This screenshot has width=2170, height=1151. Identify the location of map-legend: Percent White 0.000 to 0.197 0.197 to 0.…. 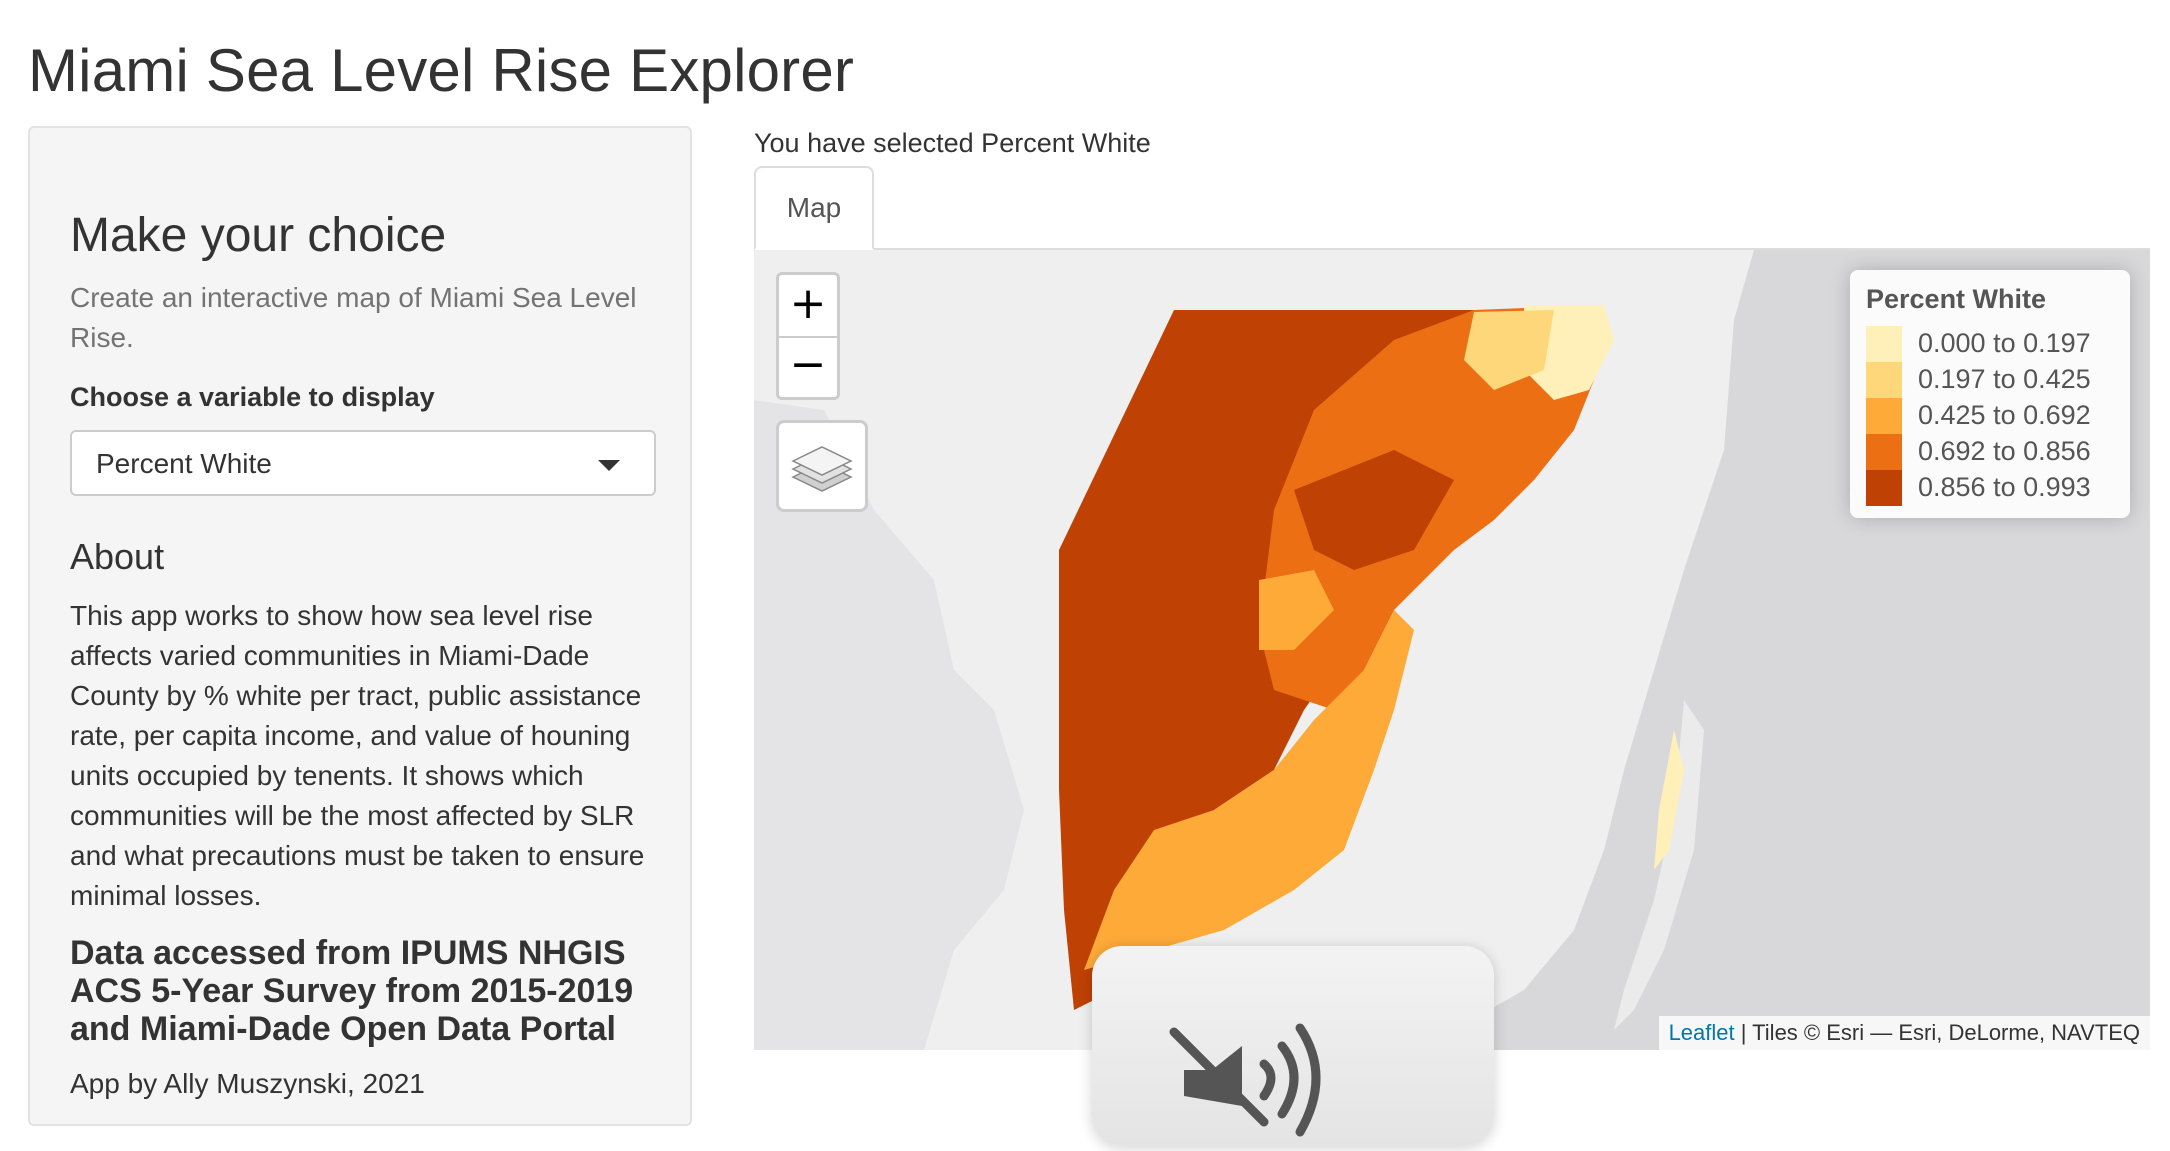
(1990, 394).